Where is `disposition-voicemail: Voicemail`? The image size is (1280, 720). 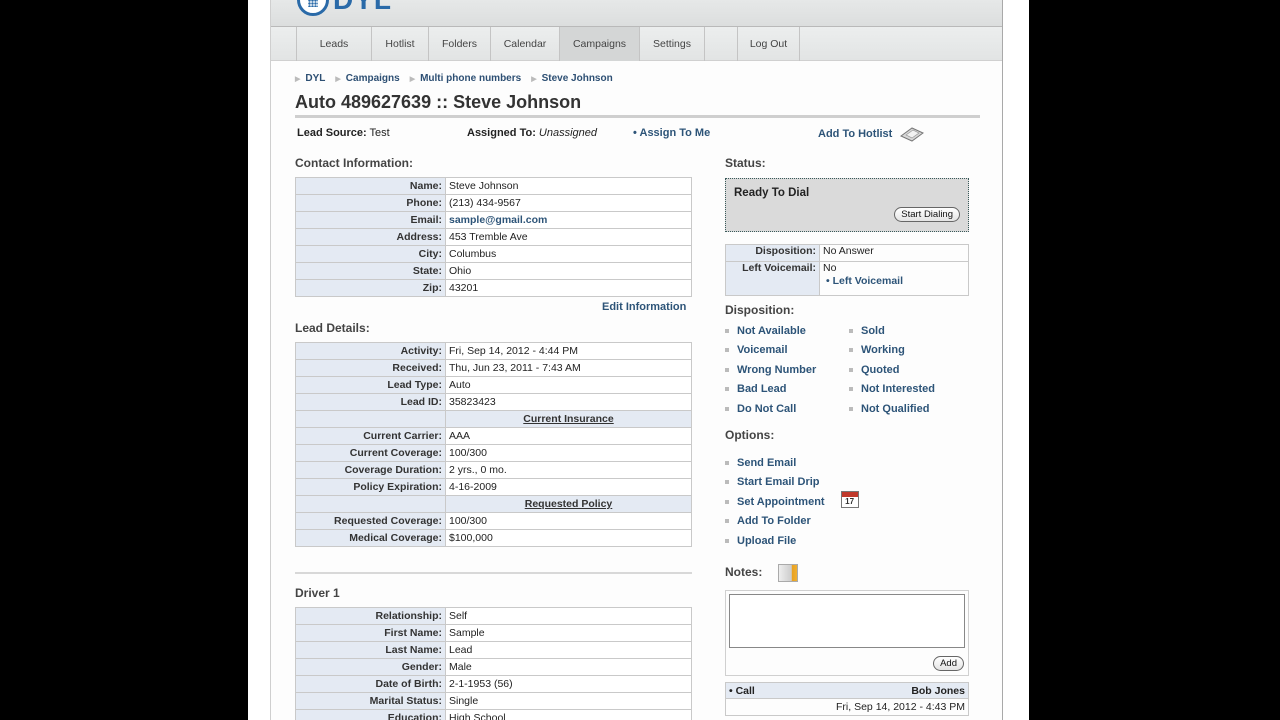
disposition-voicemail: Voicemail is located at coordinates (762, 350).